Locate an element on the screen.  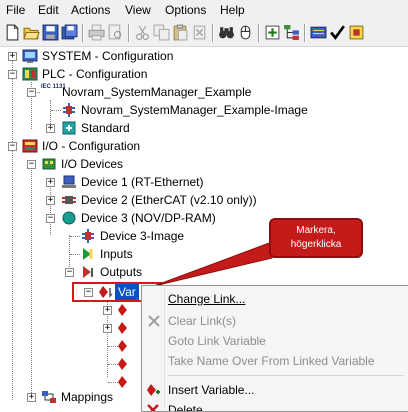
activate-icon is located at coordinates (318, 32).